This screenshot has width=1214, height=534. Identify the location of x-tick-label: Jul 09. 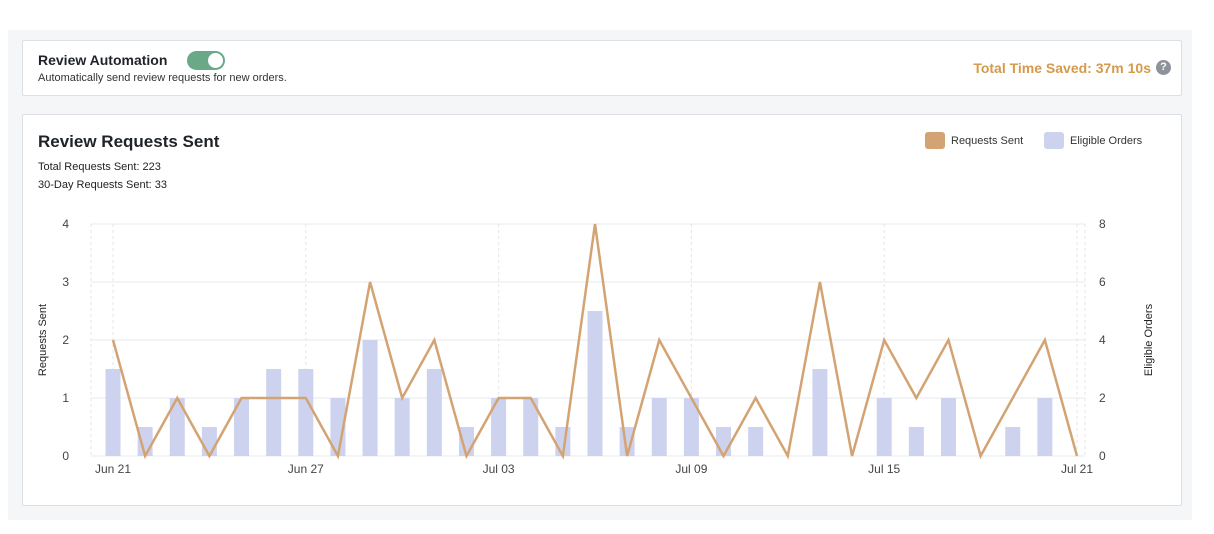
(691, 469).